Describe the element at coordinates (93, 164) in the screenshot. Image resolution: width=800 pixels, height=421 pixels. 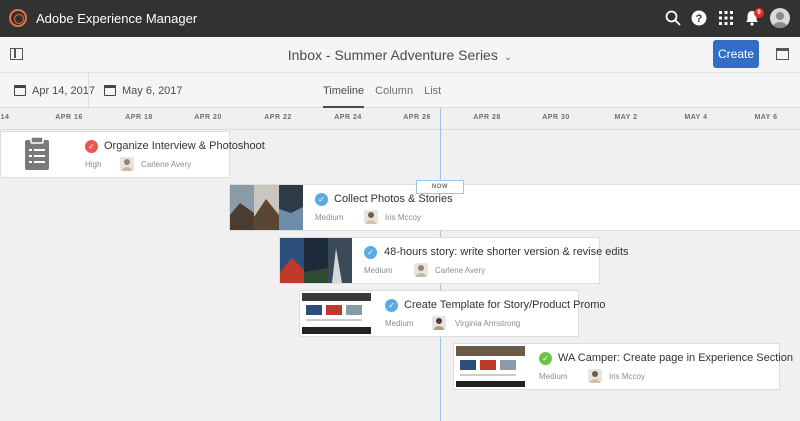
I see `task-priority: High` at that location.